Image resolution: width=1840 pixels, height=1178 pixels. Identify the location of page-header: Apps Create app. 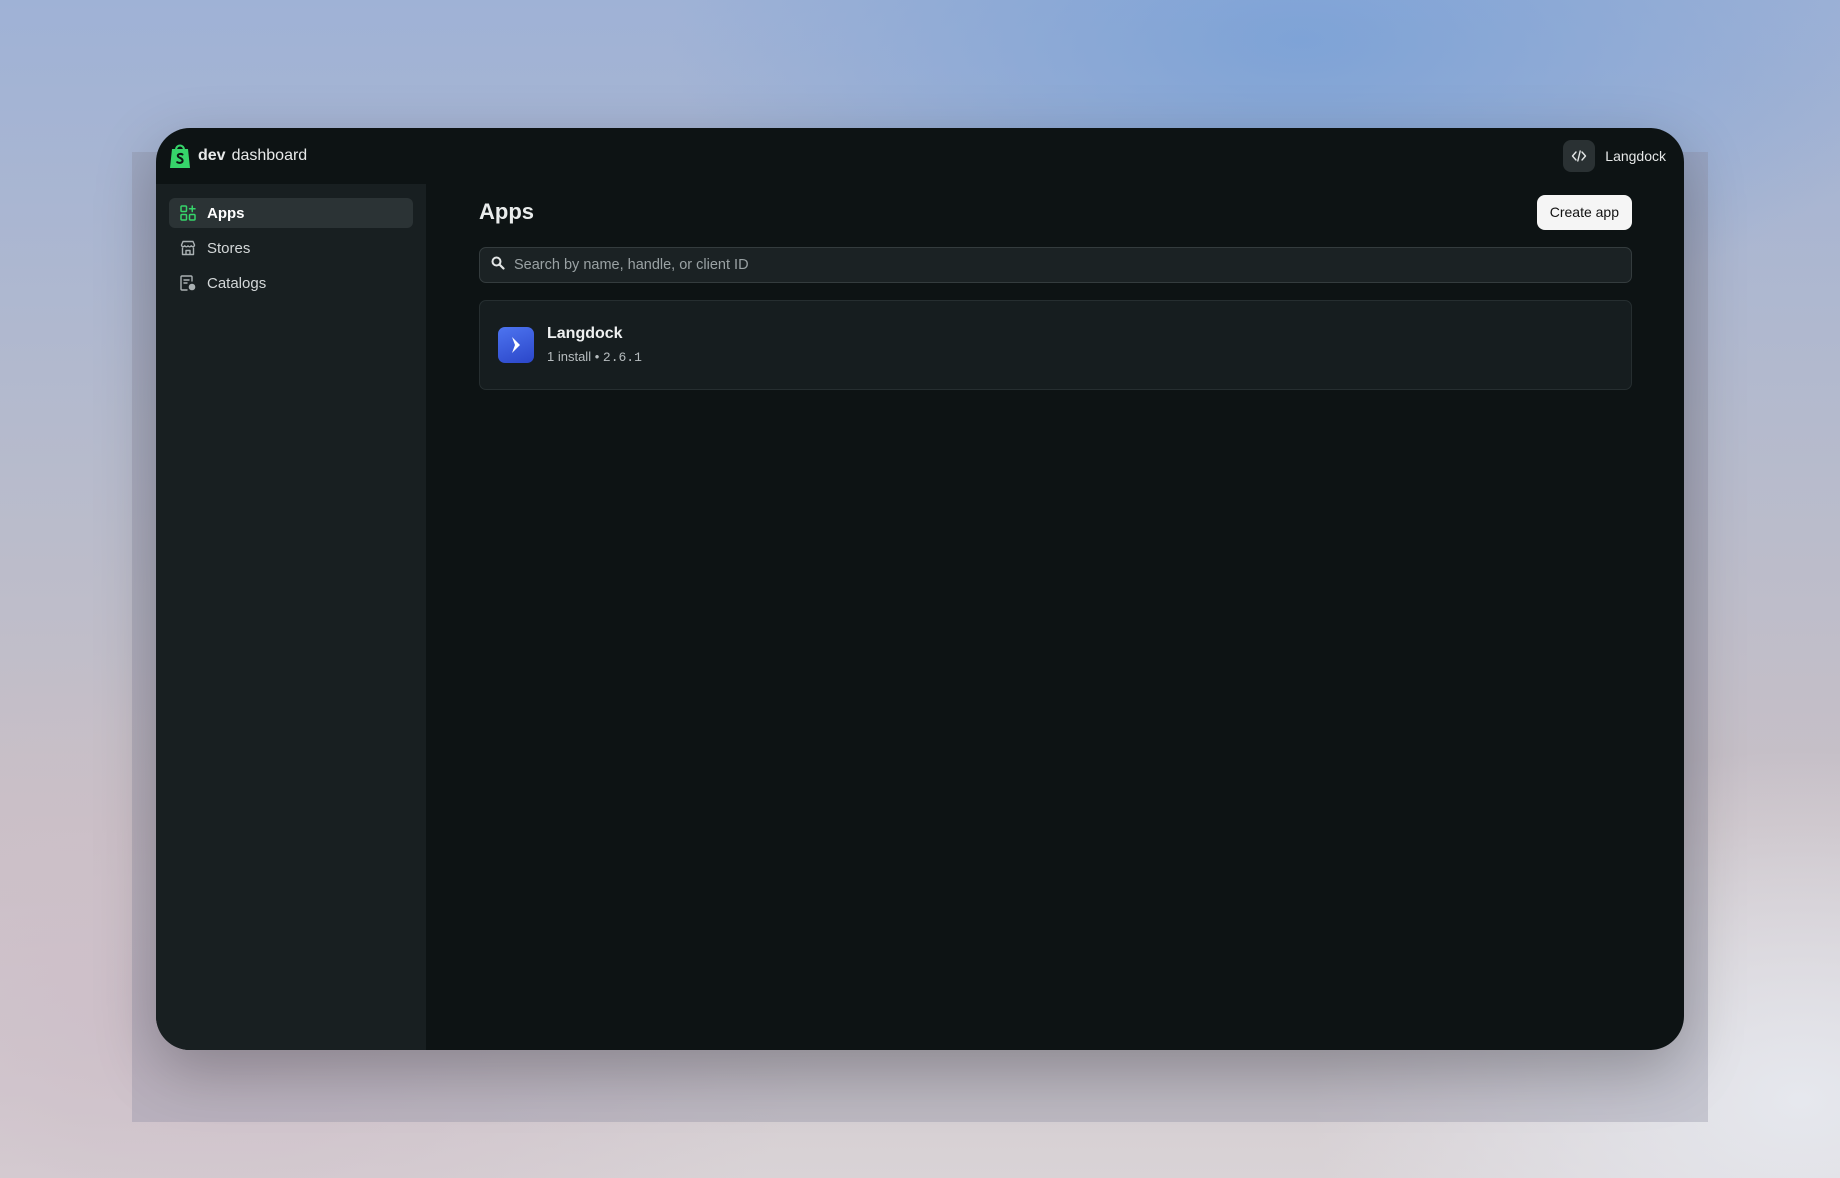
(1055, 212).